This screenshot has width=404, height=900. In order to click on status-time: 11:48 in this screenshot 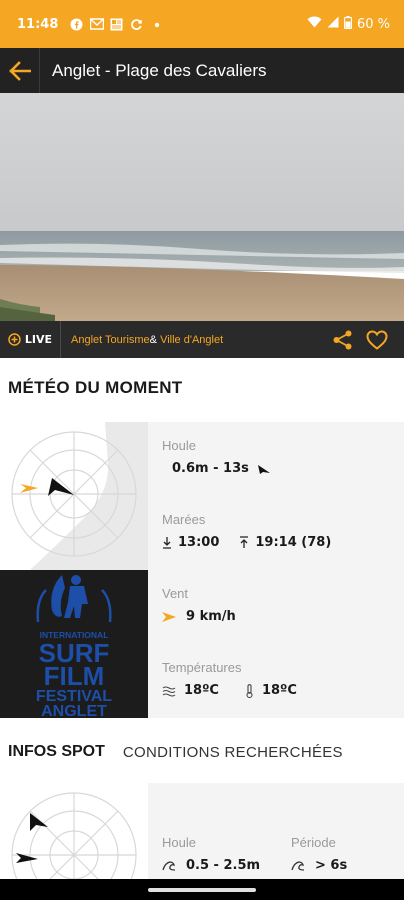, I will do `click(38, 24)`.